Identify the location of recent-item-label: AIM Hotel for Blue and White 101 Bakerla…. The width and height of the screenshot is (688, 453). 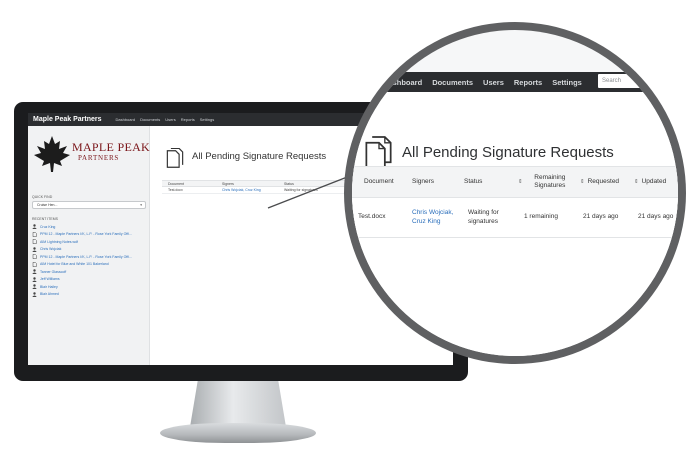
(74, 264).